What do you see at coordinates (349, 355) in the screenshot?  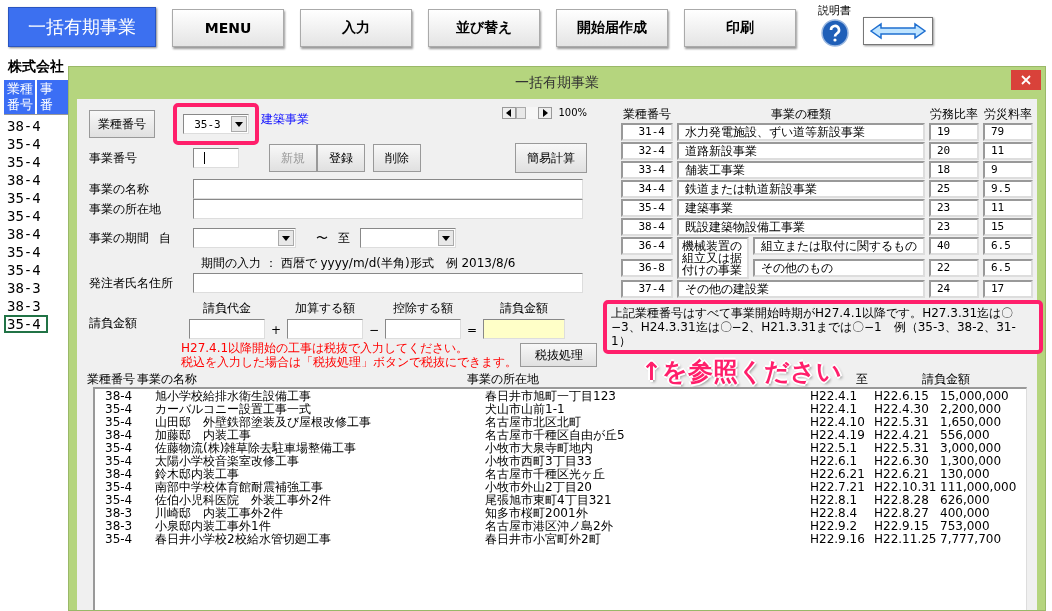 I see `tax-note: H27.4.1以降開始の工事は税抜で入力してください。 税込を入力した場合は「税抜処理」ボタンで税抜にできます。` at bounding box center [349, 355].